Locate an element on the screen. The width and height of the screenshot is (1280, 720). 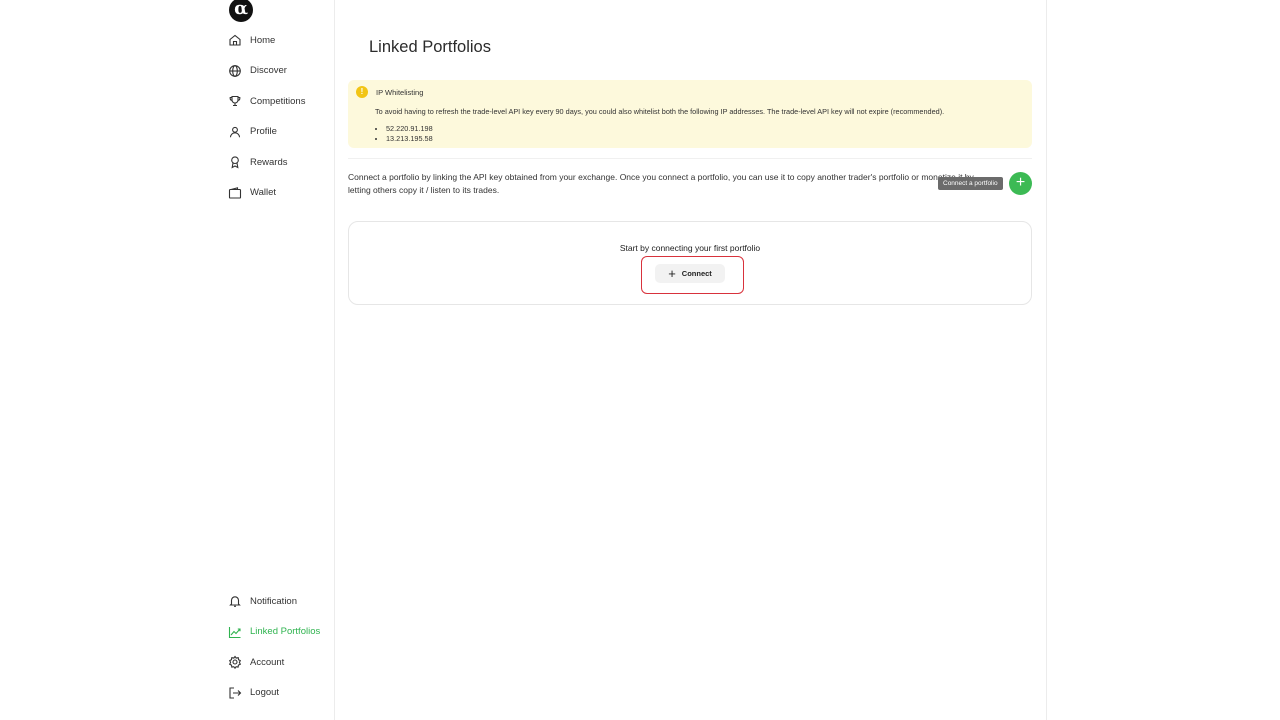
sidebar-item-label: Notification is located at coordinates (273, 601).